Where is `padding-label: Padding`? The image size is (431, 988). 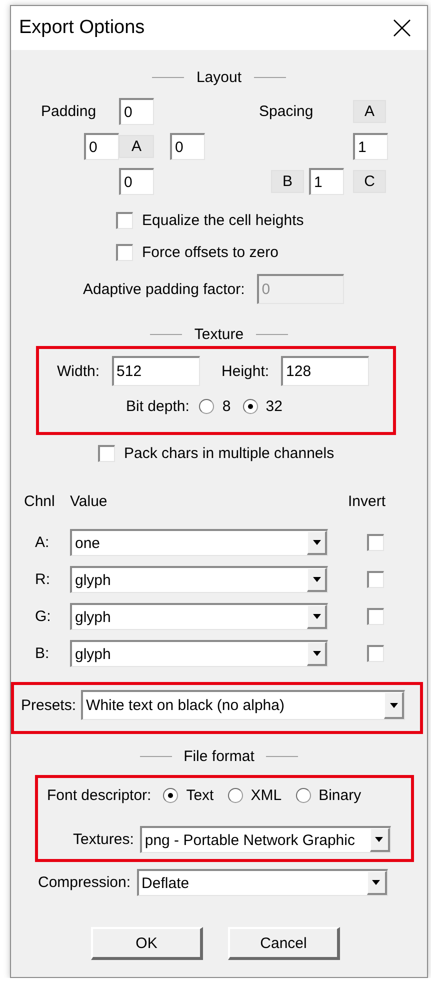 padding-label: Padding is located at coordinates (69, 111).